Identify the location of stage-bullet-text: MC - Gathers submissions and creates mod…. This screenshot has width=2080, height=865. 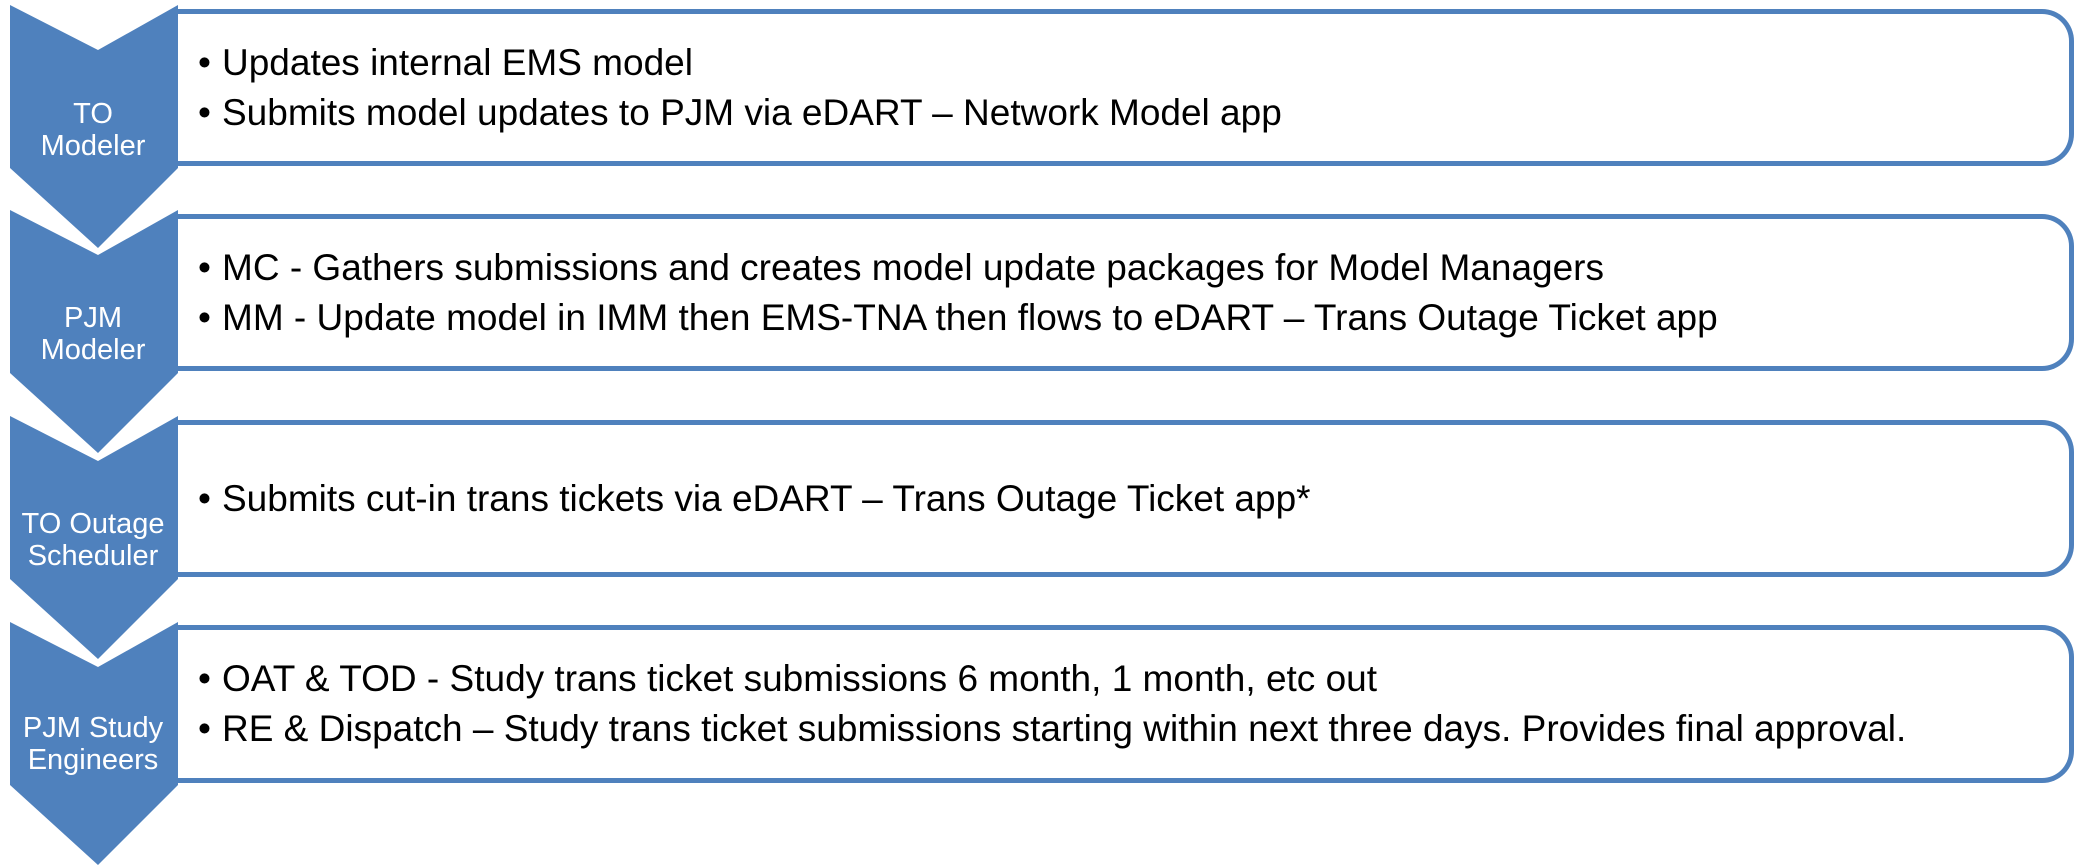
(913, 267).